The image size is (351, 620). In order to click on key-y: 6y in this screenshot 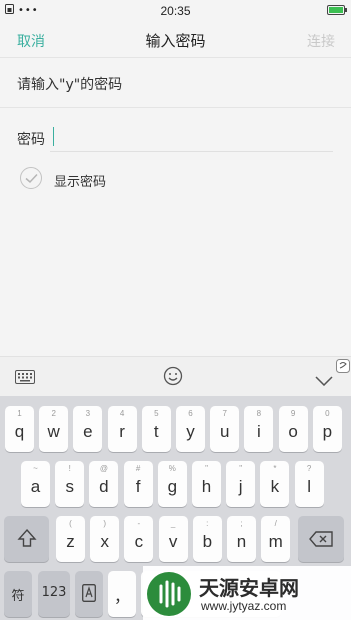, I will do `click(190, 429)`.